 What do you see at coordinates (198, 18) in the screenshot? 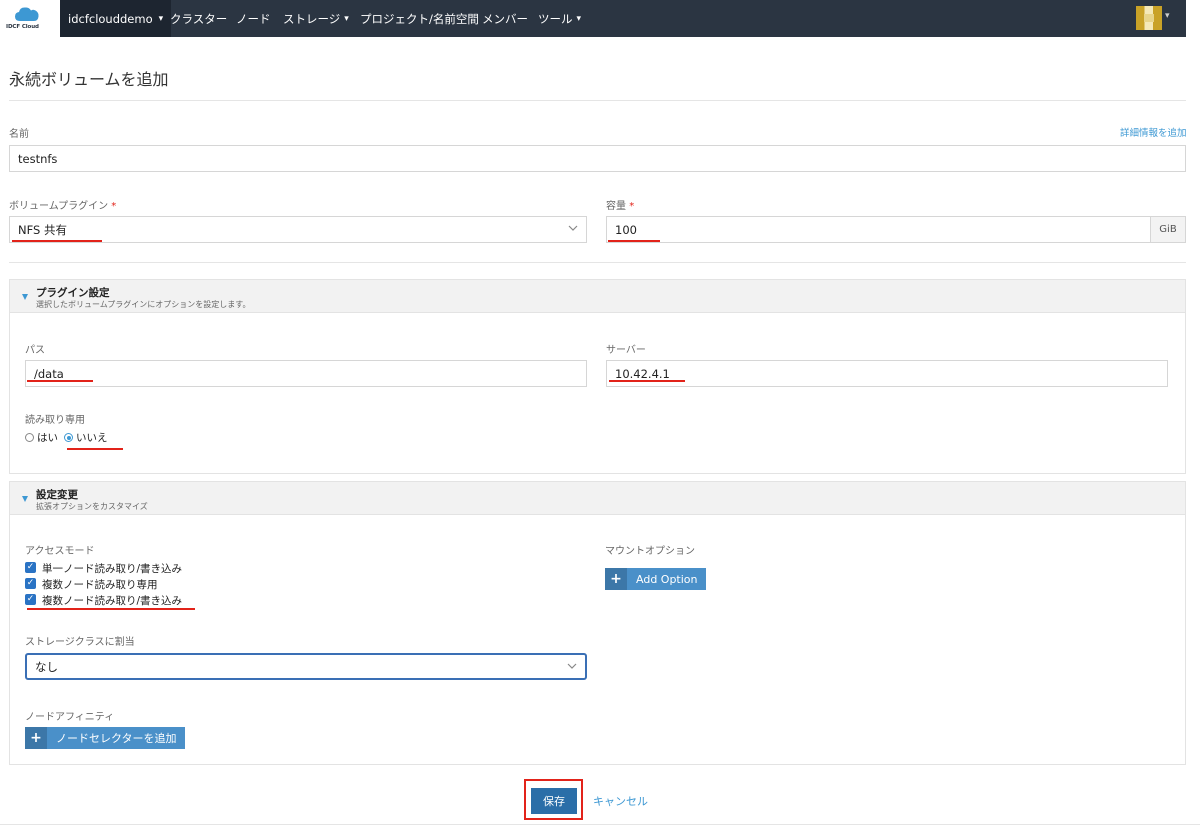
I see `nav-item-cluster: クラスター` at bounding box center [198, 18].